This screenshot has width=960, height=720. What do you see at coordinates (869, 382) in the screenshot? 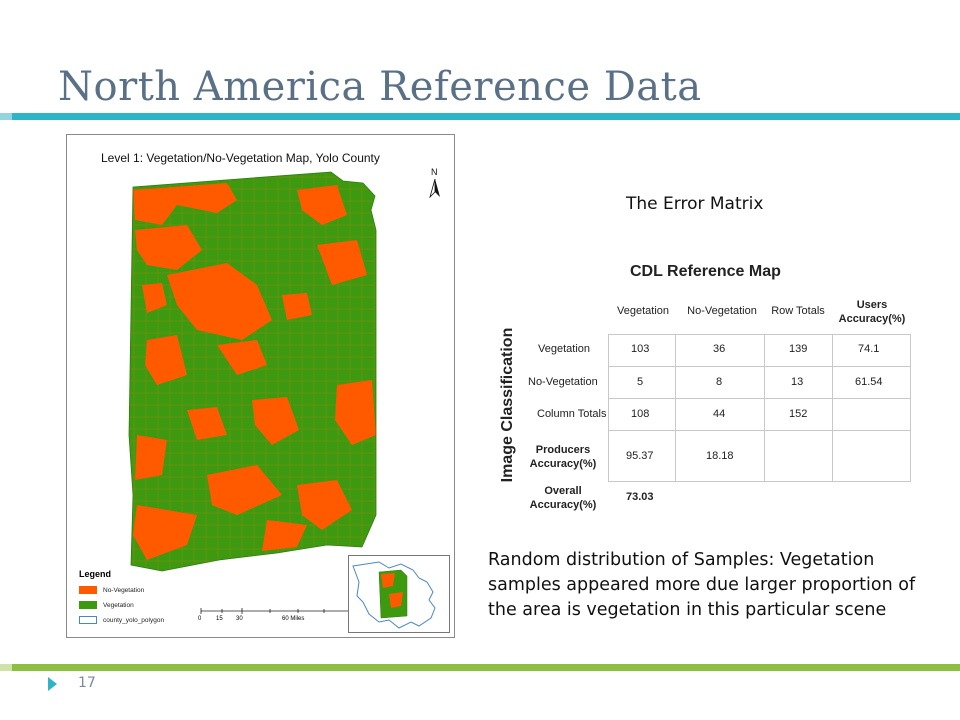
I see `matrix-value: 61.54` at bounding box center [869, 382].